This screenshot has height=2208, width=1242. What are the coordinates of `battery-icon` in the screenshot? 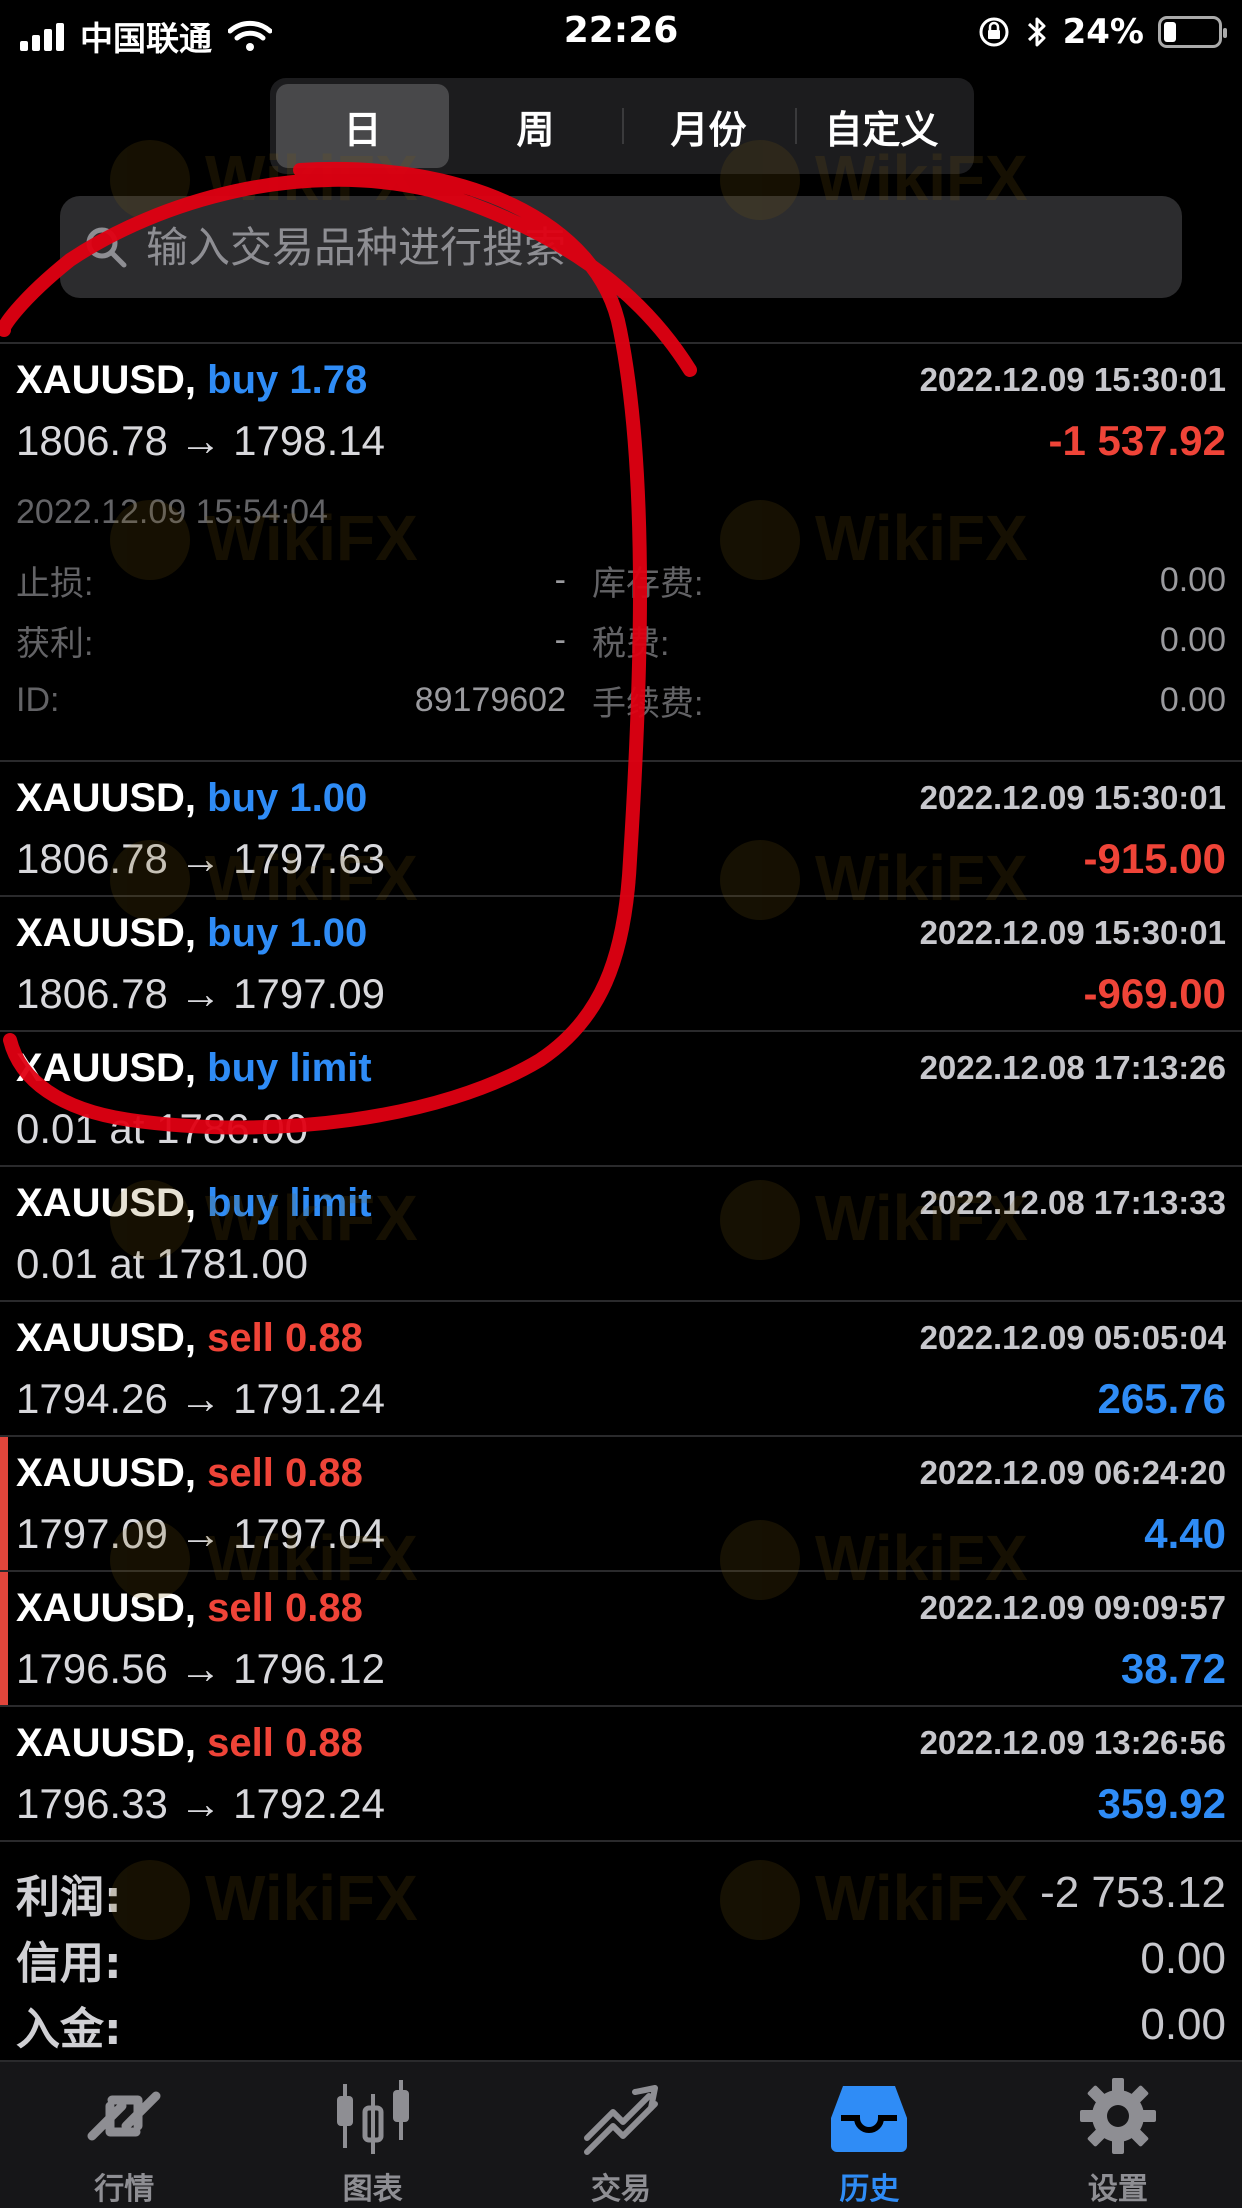 It's located at (1192, 32).